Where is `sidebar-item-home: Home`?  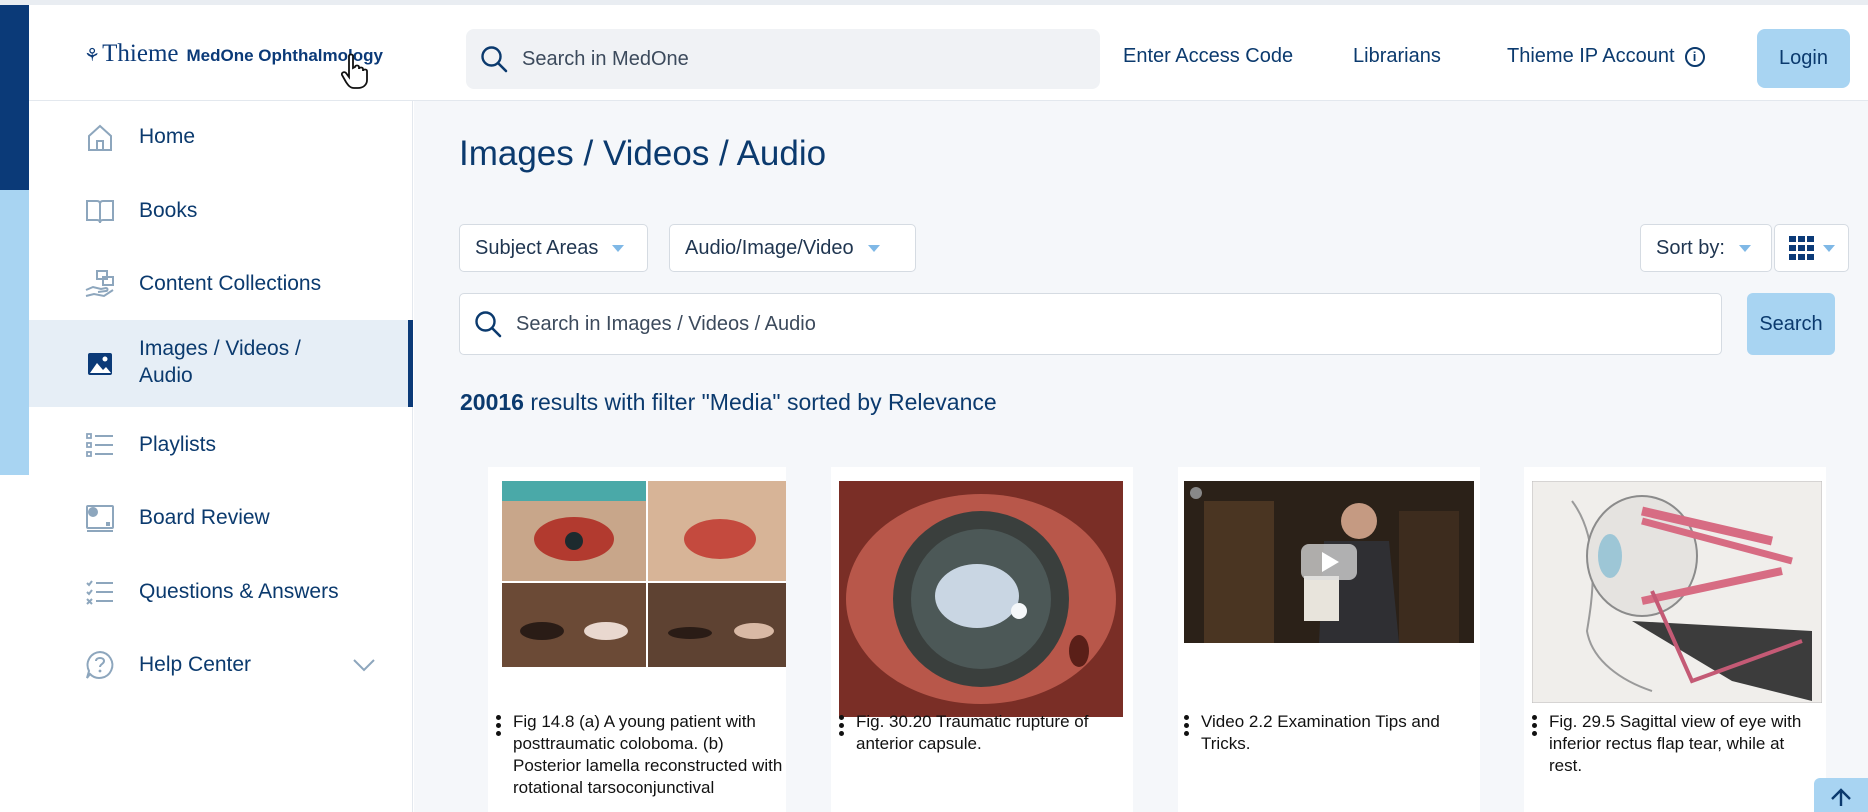
sidebar-item-home: Home is located at coordinates (221, 137).